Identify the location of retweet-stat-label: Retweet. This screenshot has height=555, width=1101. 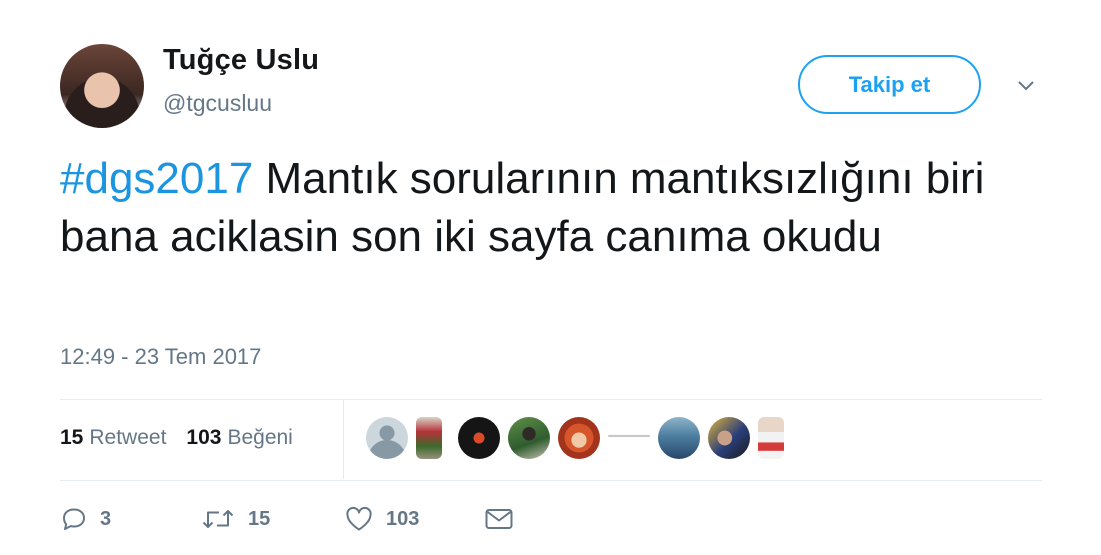
(128, 437).